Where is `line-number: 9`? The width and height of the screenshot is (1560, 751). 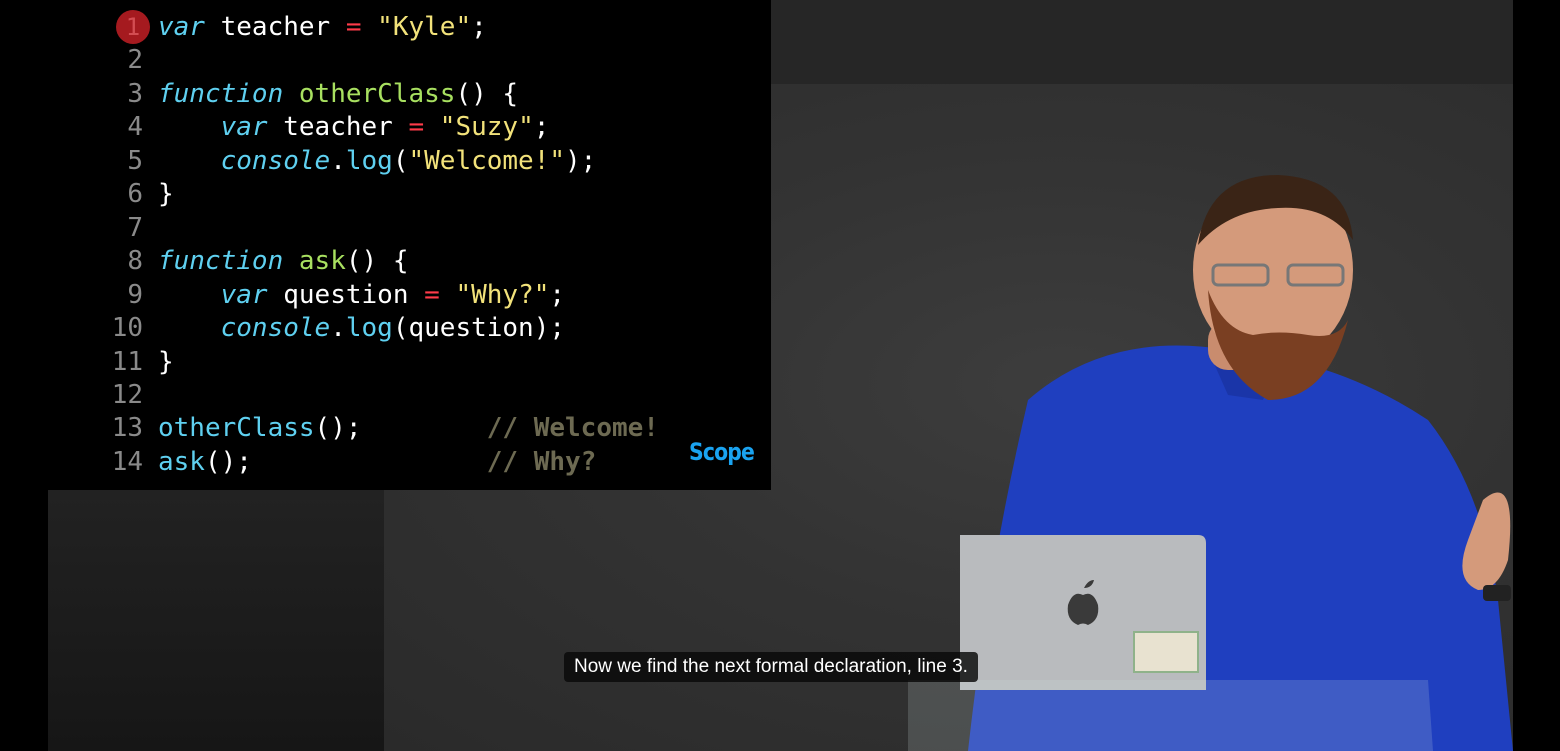 line-number: 9 is located at coordinates (135, 294).